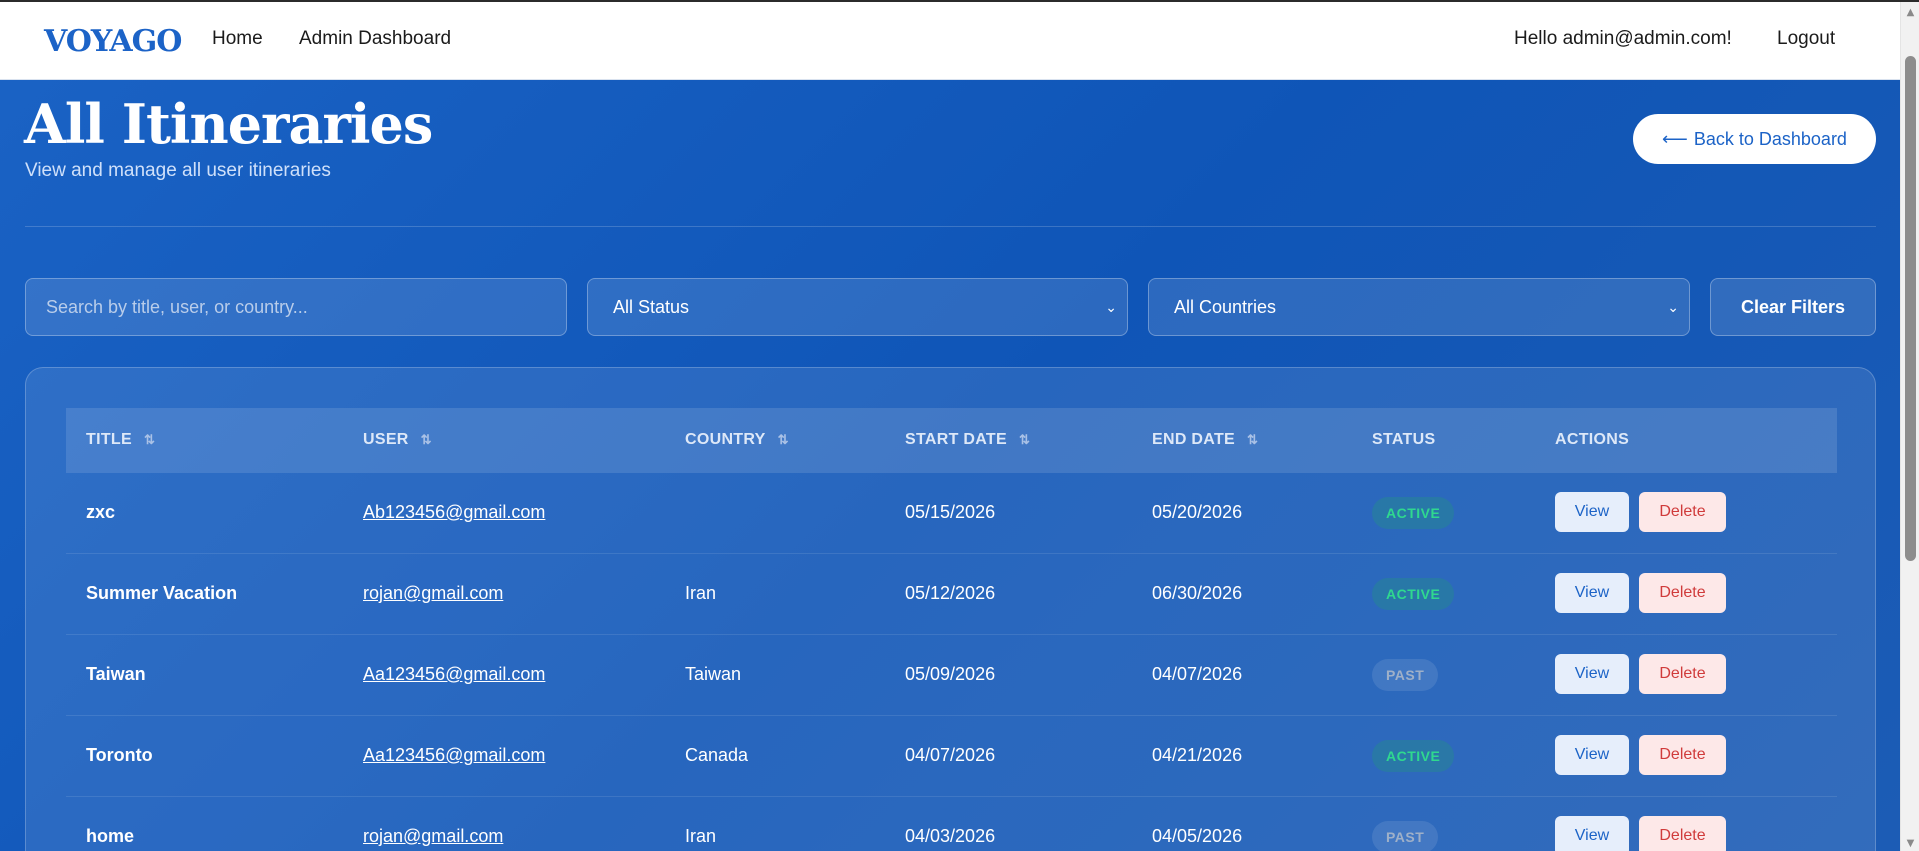 The width and height of the screenshot is (1919, 851). I want to click on status-select-value: All Status, so click(651, 306).